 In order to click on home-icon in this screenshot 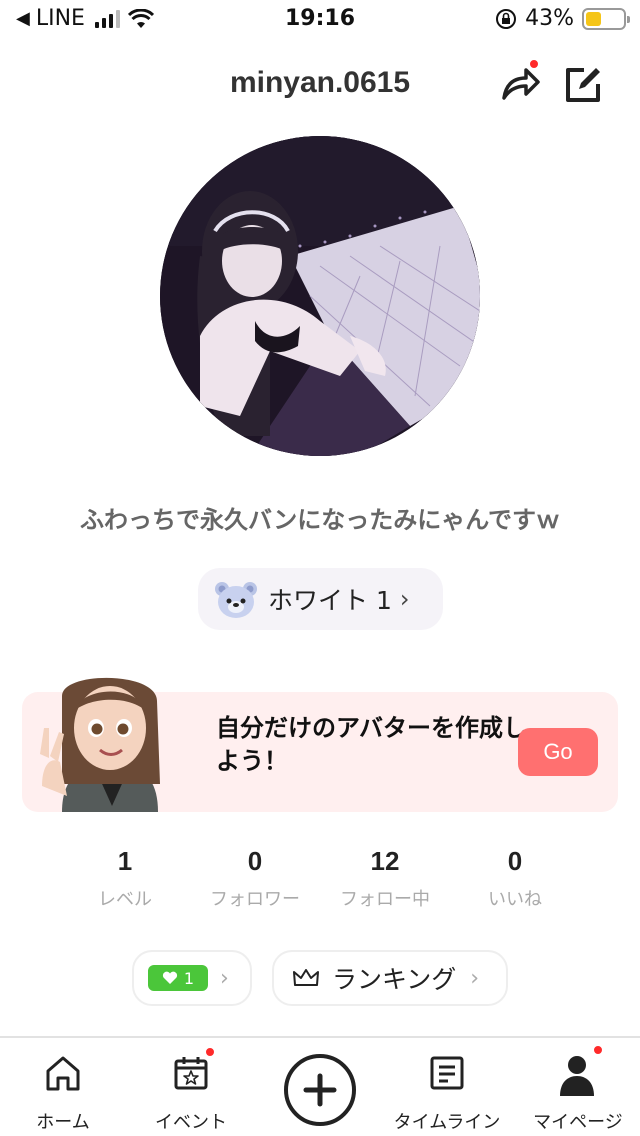, I will do `click(63, 1073)`.